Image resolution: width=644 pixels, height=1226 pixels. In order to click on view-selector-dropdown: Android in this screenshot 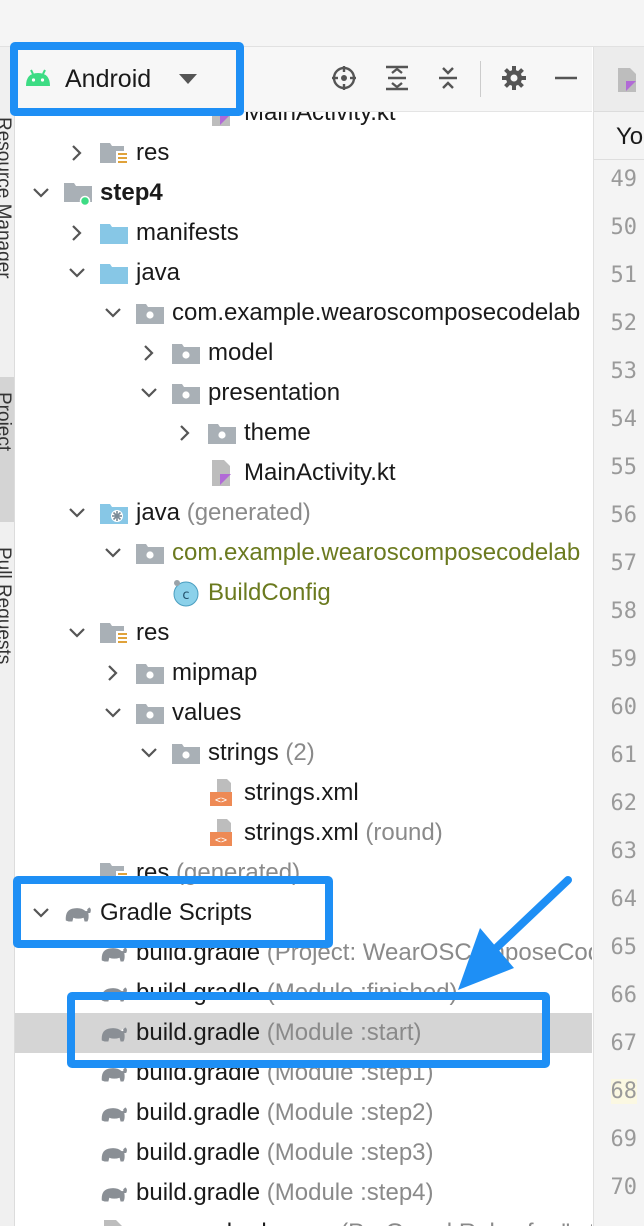, I will do `click(111, 79)`.